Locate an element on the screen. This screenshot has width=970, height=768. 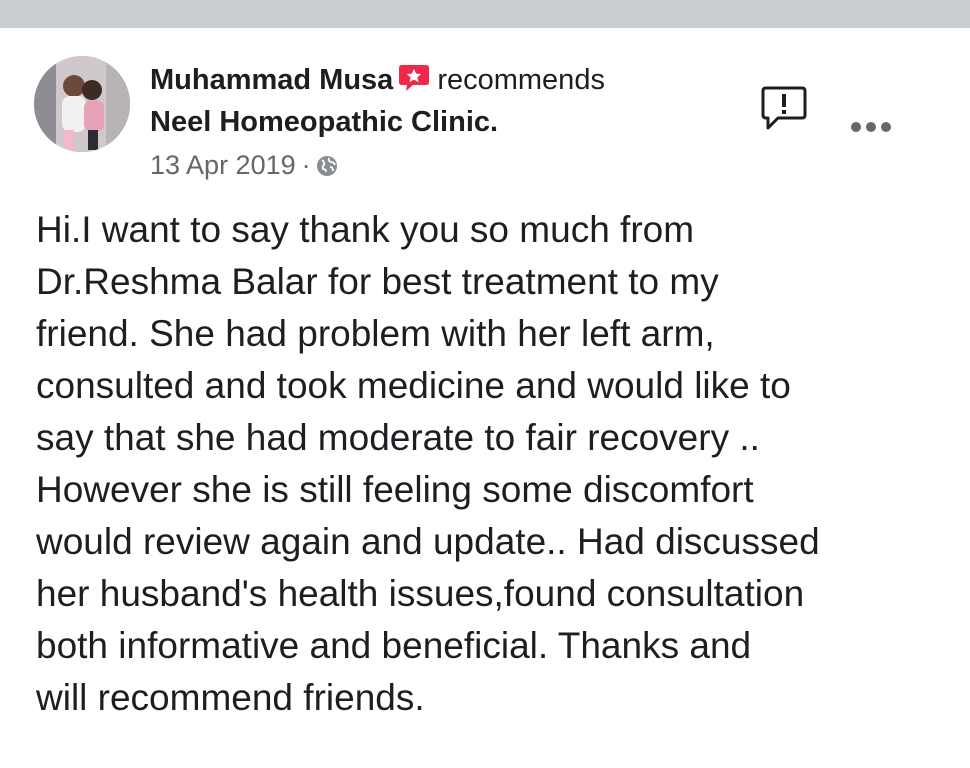
more-options-icon is located at coordinates (871, 127).